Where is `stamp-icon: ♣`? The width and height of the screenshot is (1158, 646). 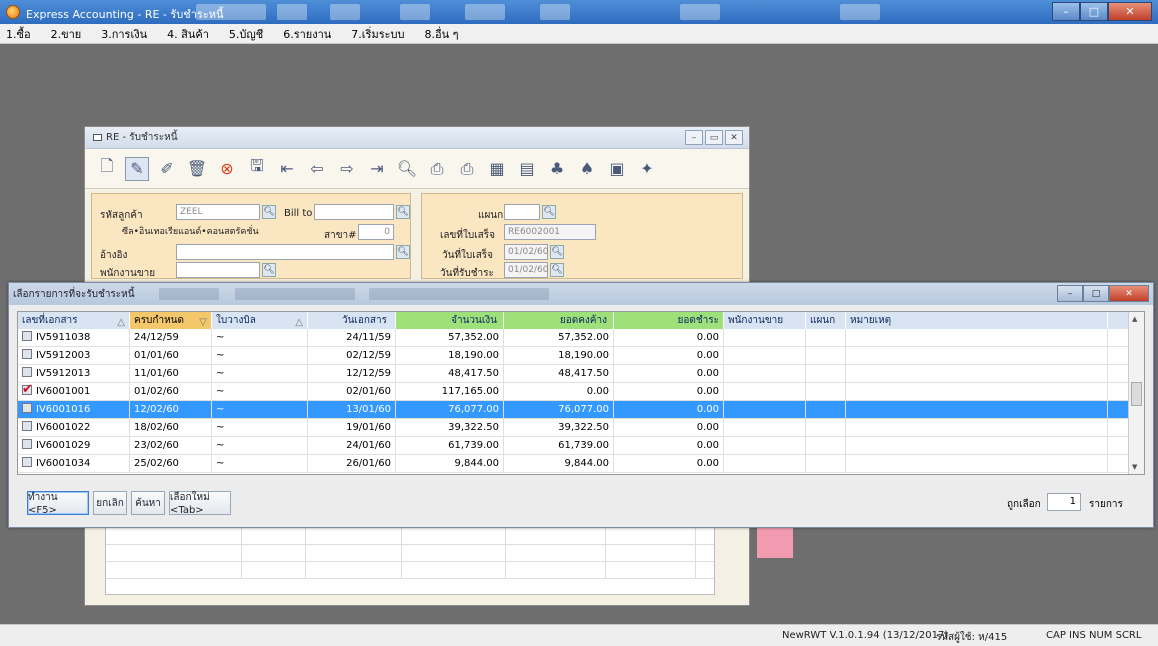
stamp-icon: ♣ is located at coordinates (557, 169).